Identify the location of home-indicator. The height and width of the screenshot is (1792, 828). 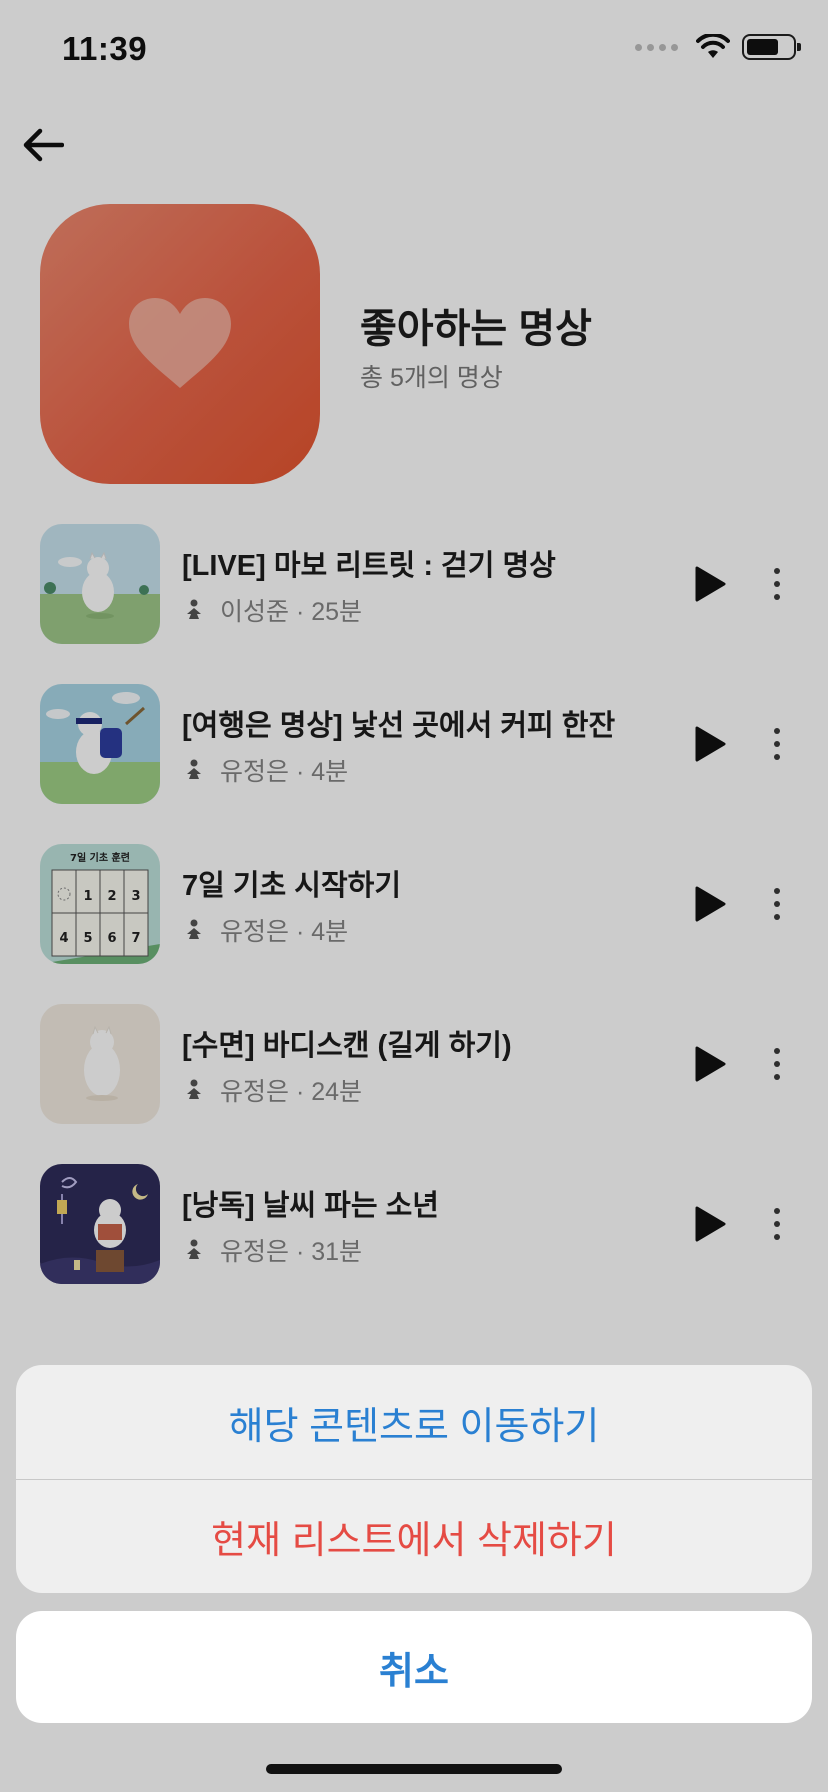
(414, 1769).